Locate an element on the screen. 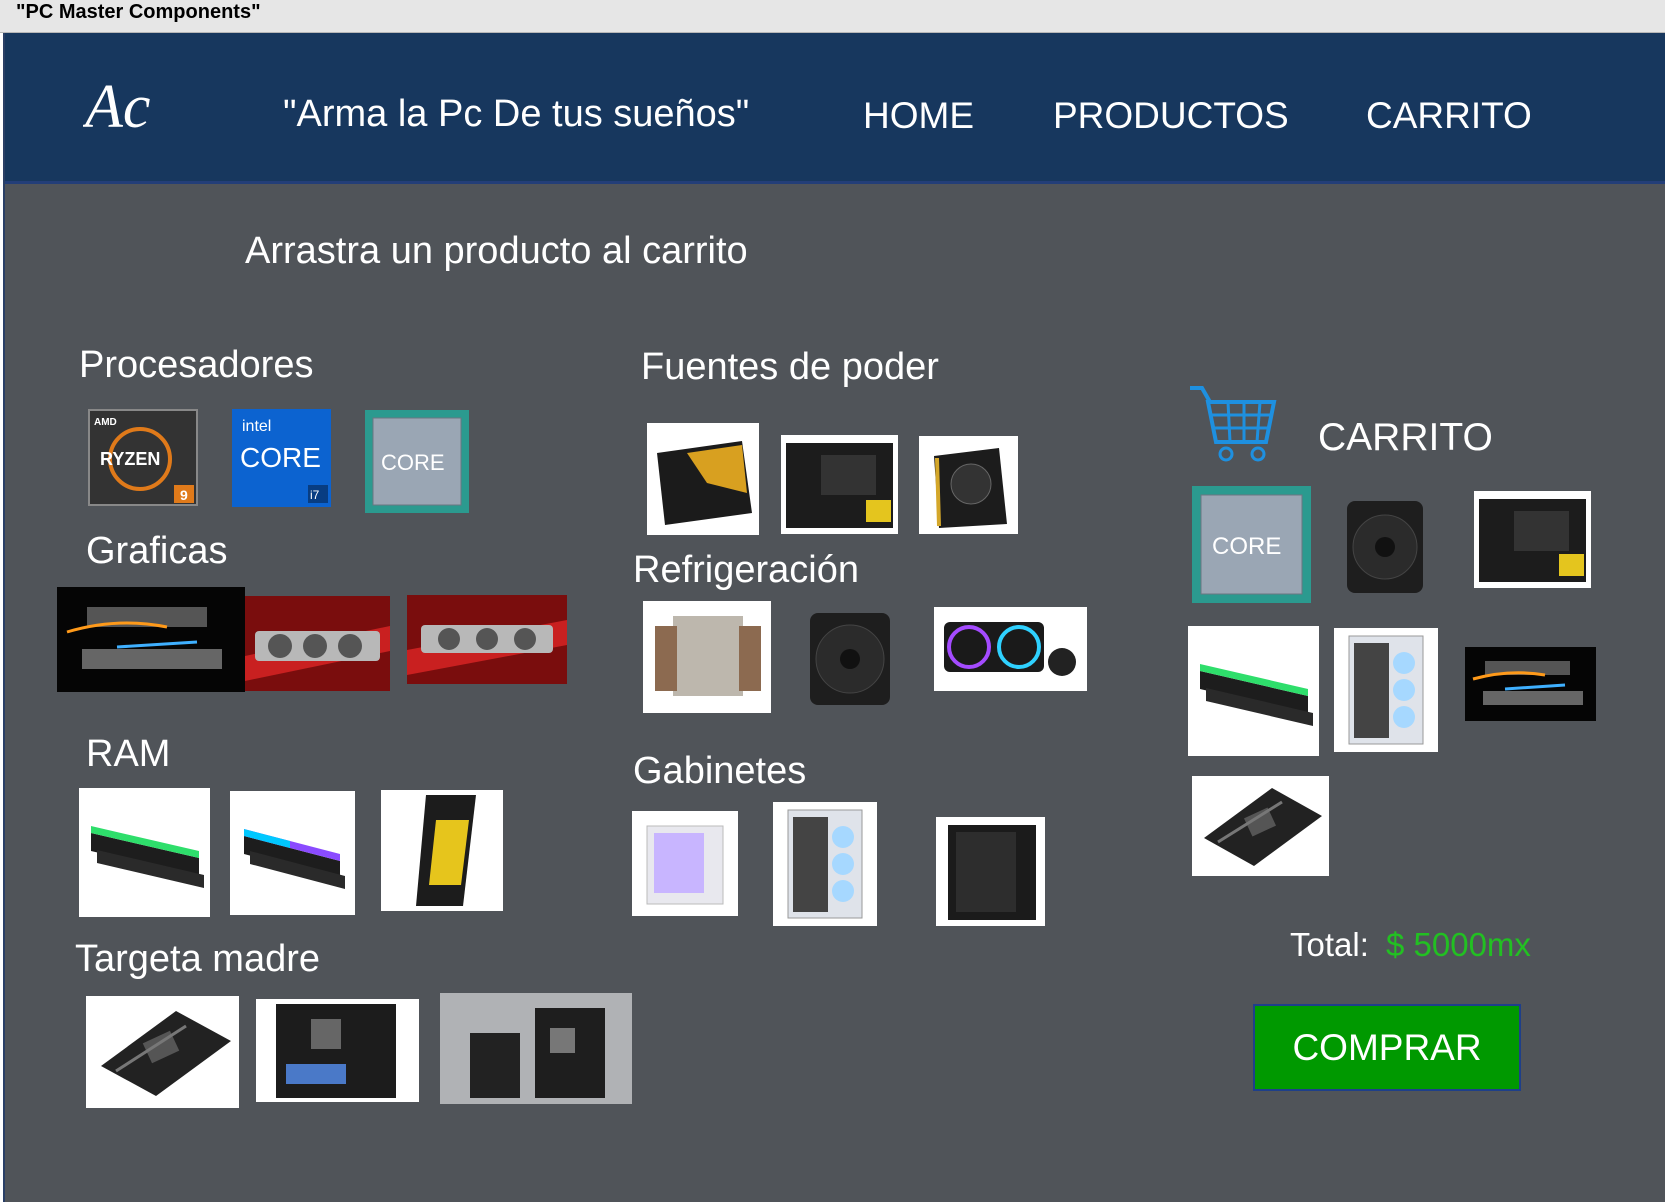 This screenshot has height=1202, width=1665. cart-title: CARRITO is located at coordinates (1405, 437).